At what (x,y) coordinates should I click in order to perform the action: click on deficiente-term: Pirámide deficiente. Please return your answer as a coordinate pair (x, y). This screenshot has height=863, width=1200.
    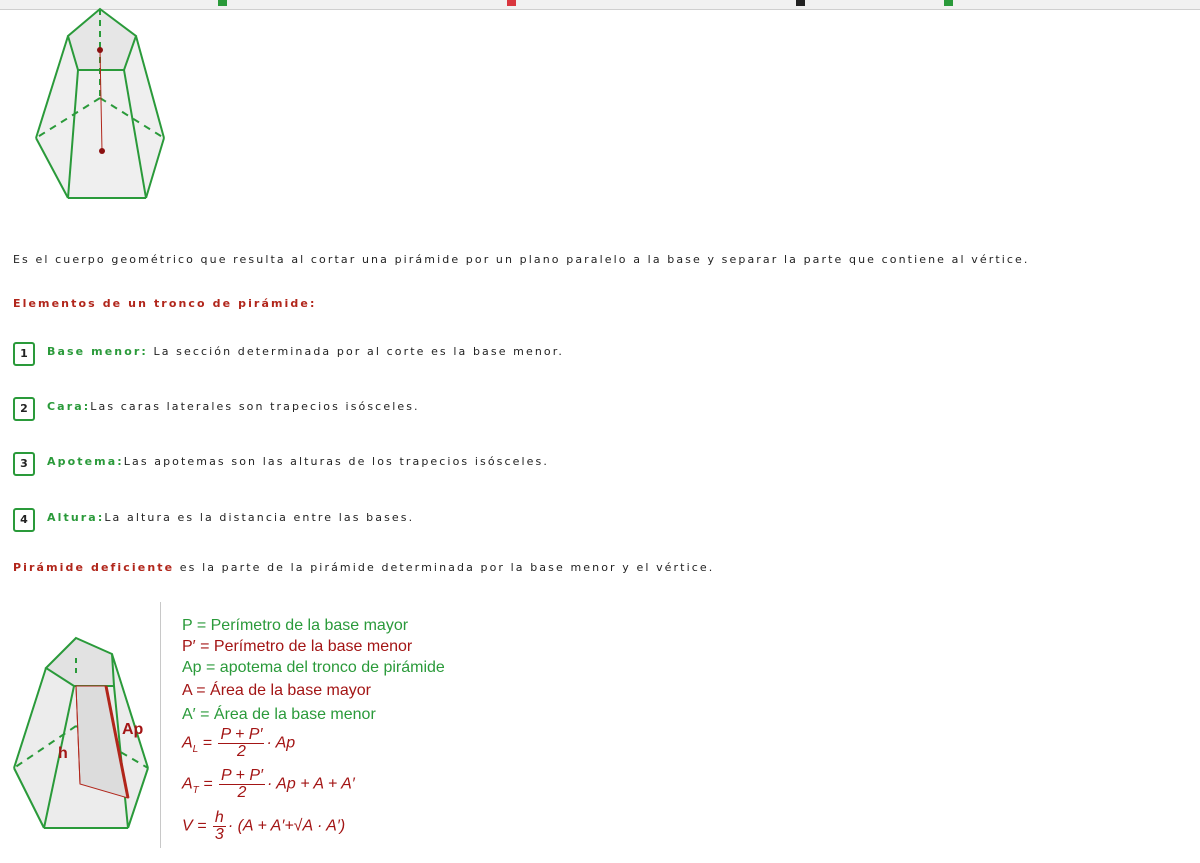
    Looking at the image, I should click on (94, 567).